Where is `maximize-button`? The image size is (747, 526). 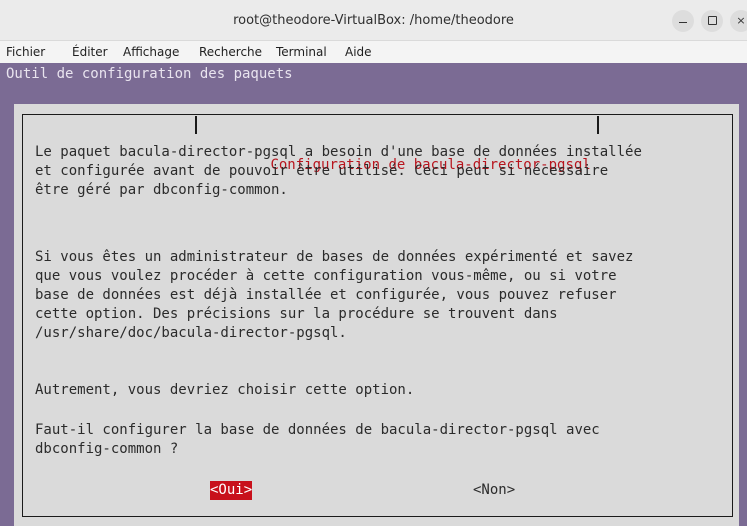
maximize-button is located at coordinates (712, 21).